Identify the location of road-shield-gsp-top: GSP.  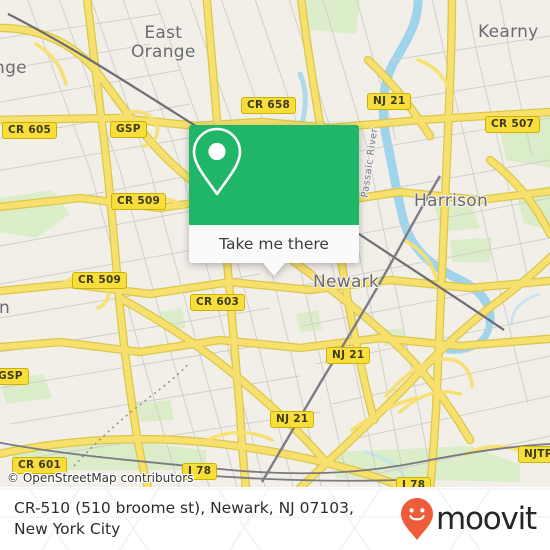
(128, 129).